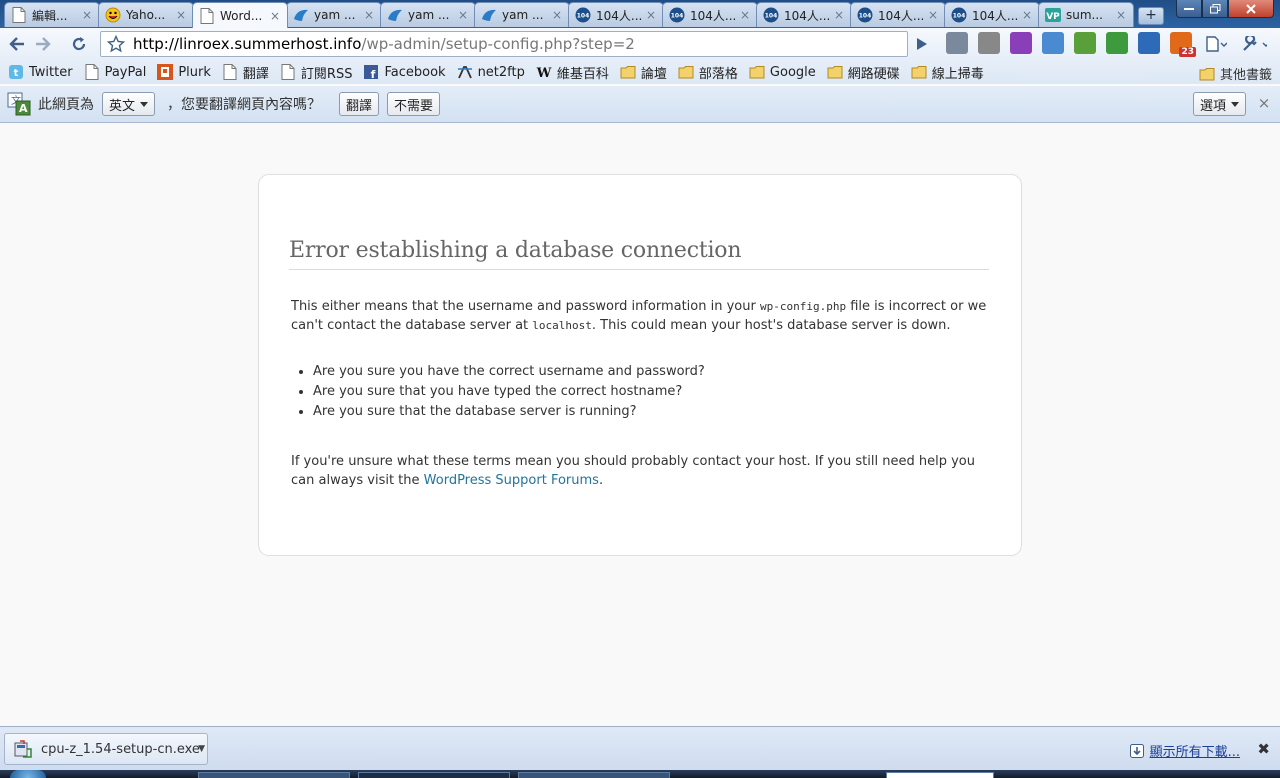 This screenshot has height=778, width=1280. I want to click on extension-area: 23, so click(1074, 44).